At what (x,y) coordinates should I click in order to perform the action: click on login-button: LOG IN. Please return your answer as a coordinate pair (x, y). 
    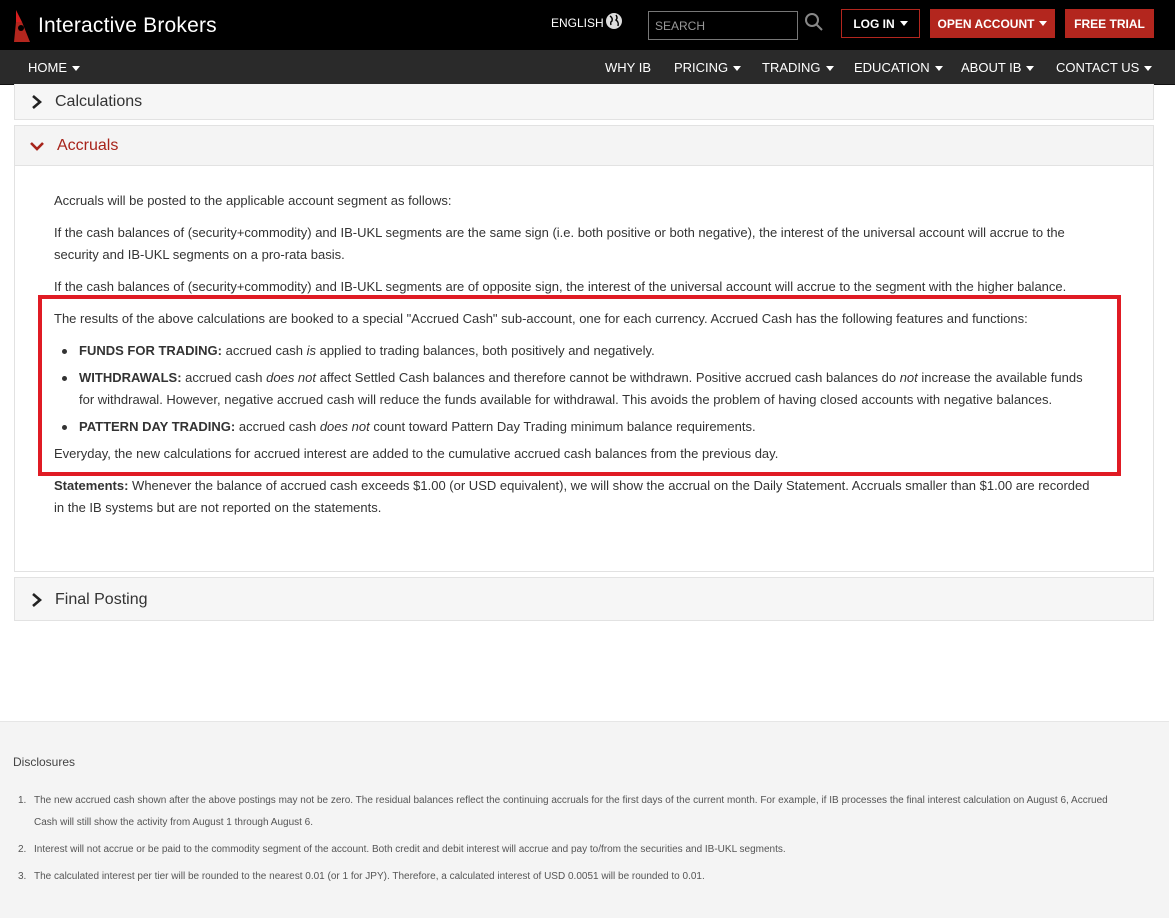
    Looking at the image, I should click on (880, 23).